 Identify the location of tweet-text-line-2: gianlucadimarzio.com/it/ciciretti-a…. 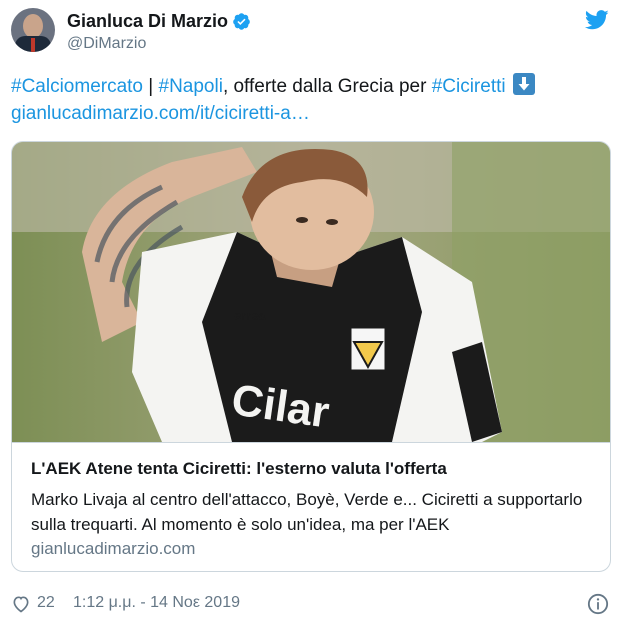
(311, 113).